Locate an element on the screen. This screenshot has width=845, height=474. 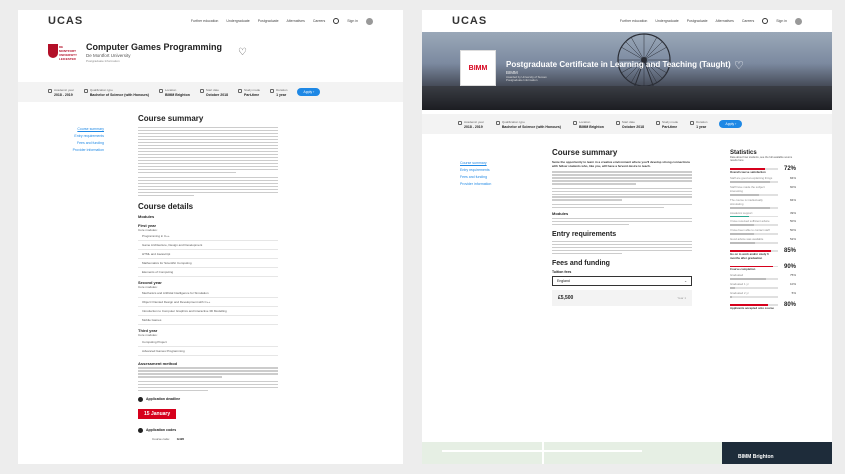
fee-region-select: England ⌄ is located at coordinates (622, 280).